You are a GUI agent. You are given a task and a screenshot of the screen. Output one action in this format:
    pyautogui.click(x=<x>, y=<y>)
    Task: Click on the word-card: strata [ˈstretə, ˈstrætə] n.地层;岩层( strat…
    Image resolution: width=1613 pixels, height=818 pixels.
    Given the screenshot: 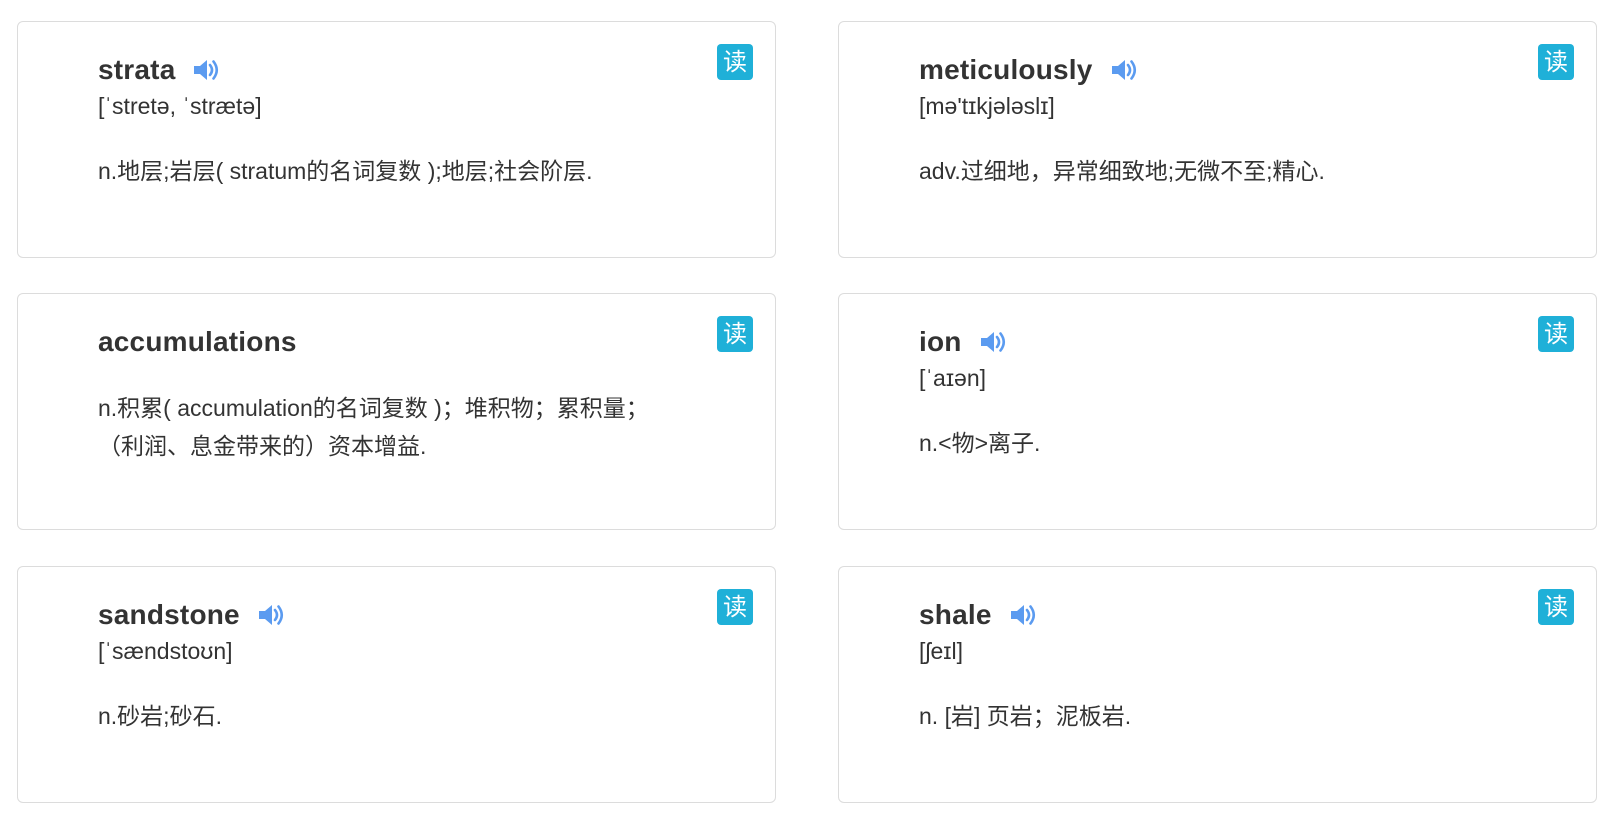 What is the action you would take?
    pyautogui.click(x=396, y=139)
    